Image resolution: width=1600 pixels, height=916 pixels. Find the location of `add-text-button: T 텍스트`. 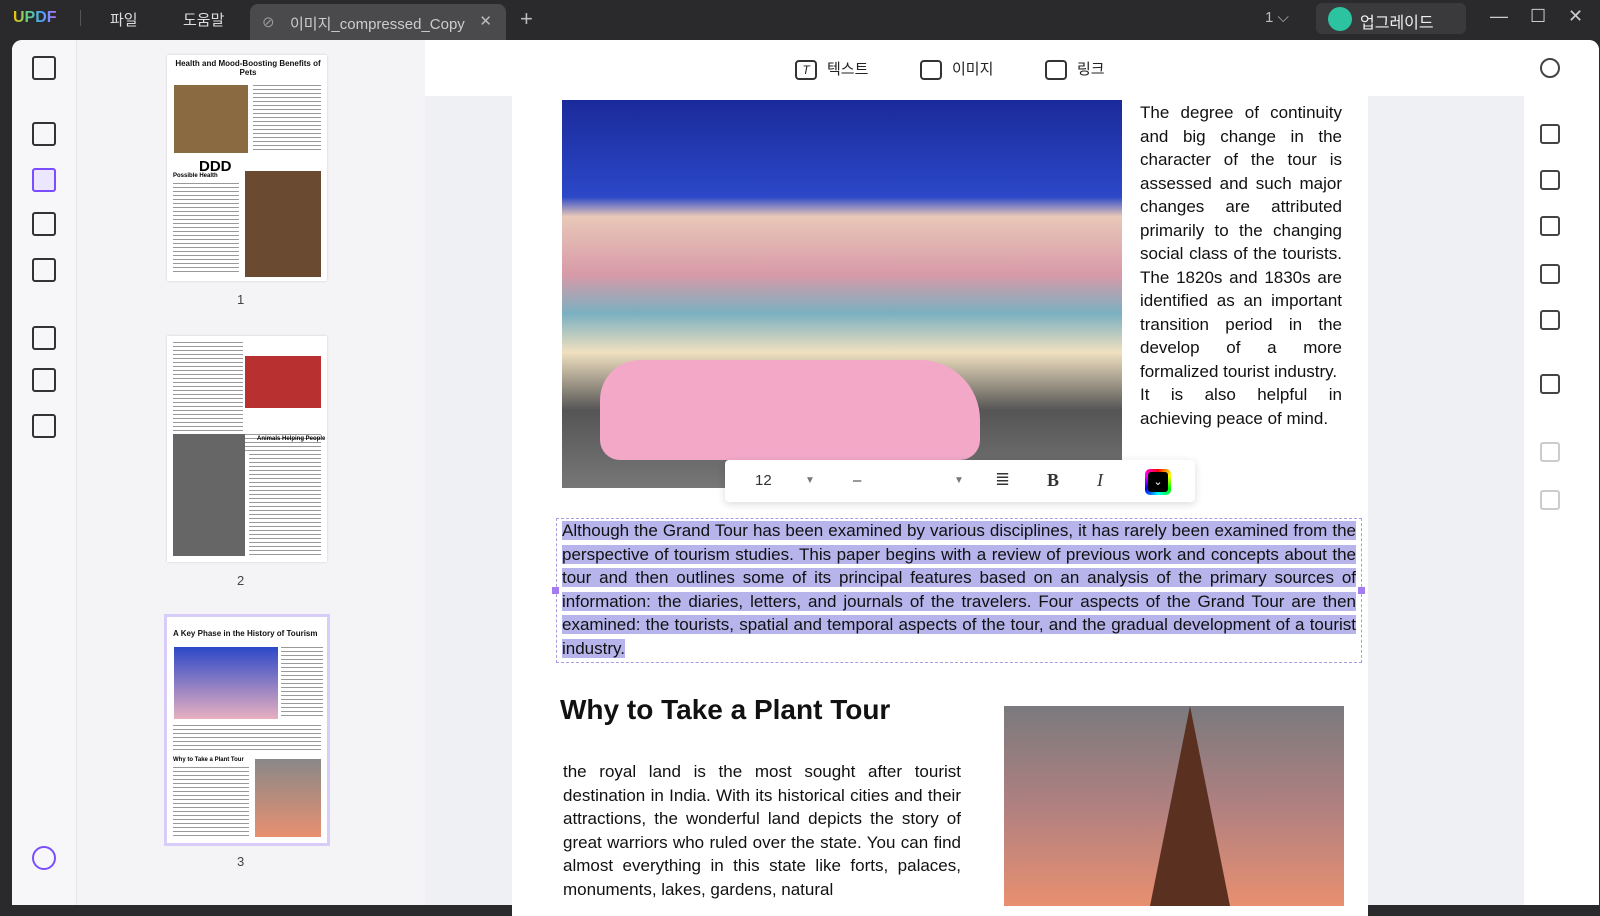

add-text-button: T 텍스트 is located at coordinates (832, 69).